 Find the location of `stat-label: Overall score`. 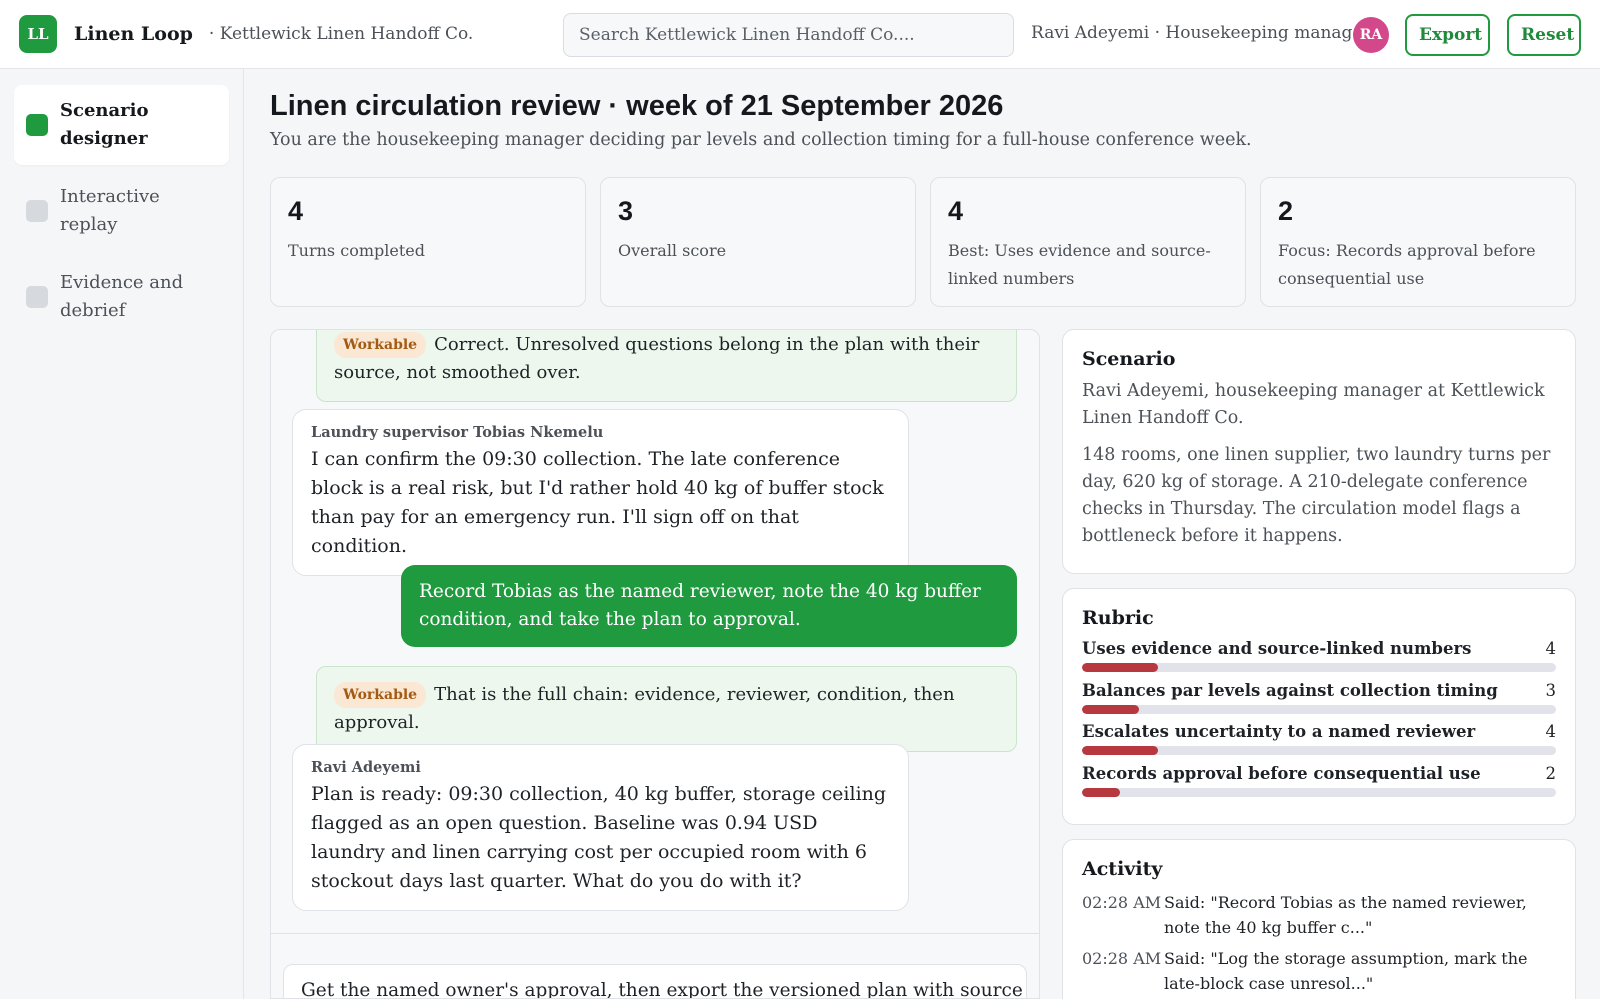

stat-label: Overall score is located at coordinates (672, 250).